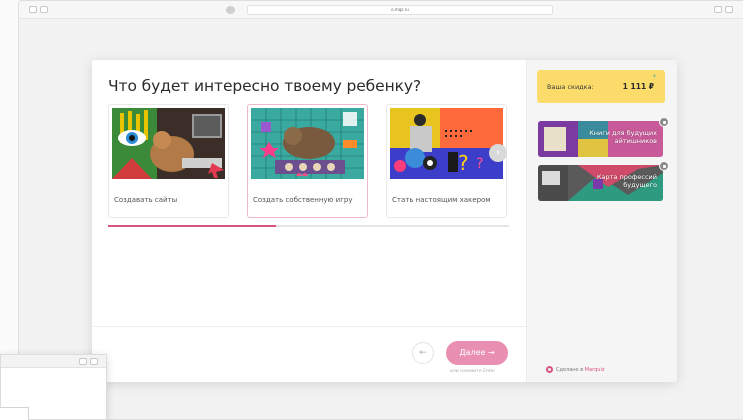 The height and width of the screenshot is (420, 743). What do you see at coordinates (38, 9) in the screenshot?
I see `window-controls` at bounding box center [38, 9].